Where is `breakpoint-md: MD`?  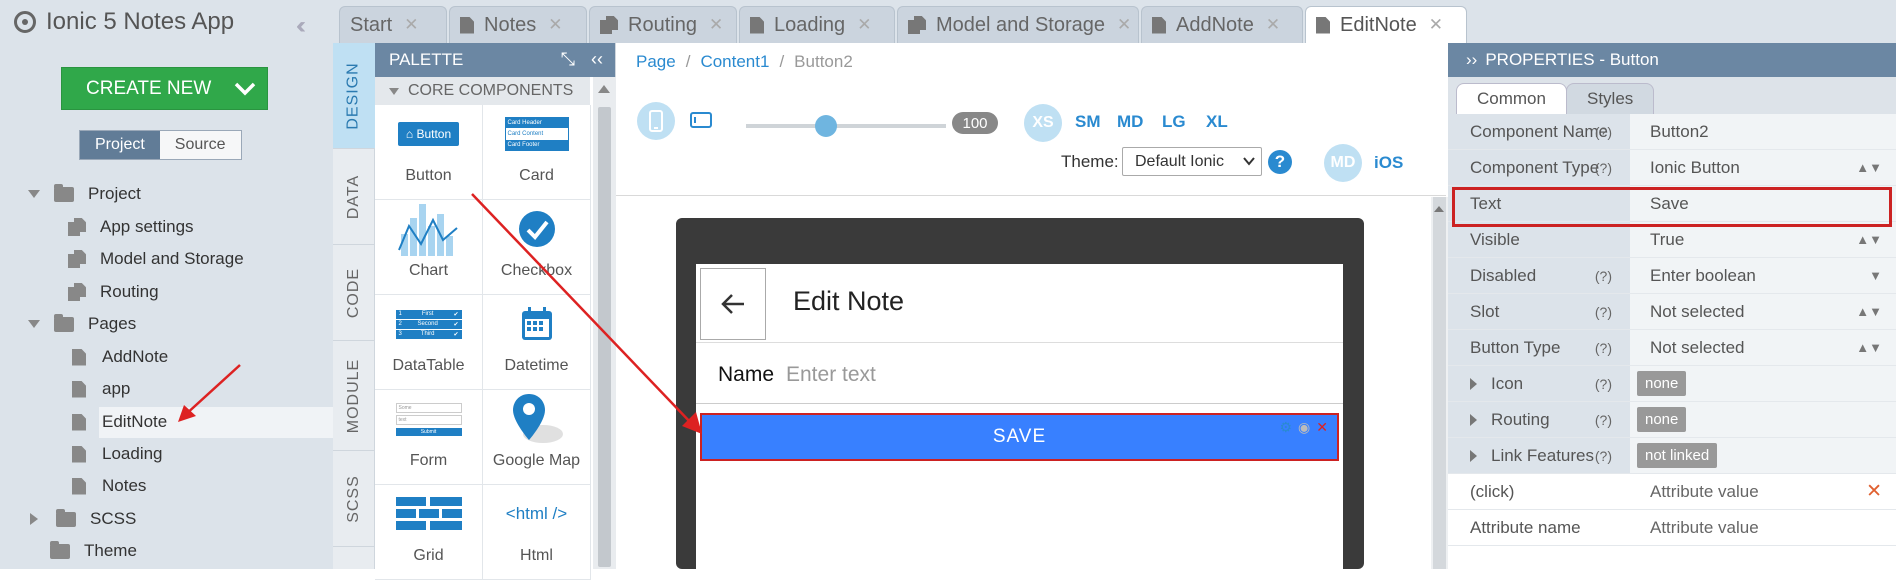 breakpoint-md: MD is located at coordinates (1130, 122).